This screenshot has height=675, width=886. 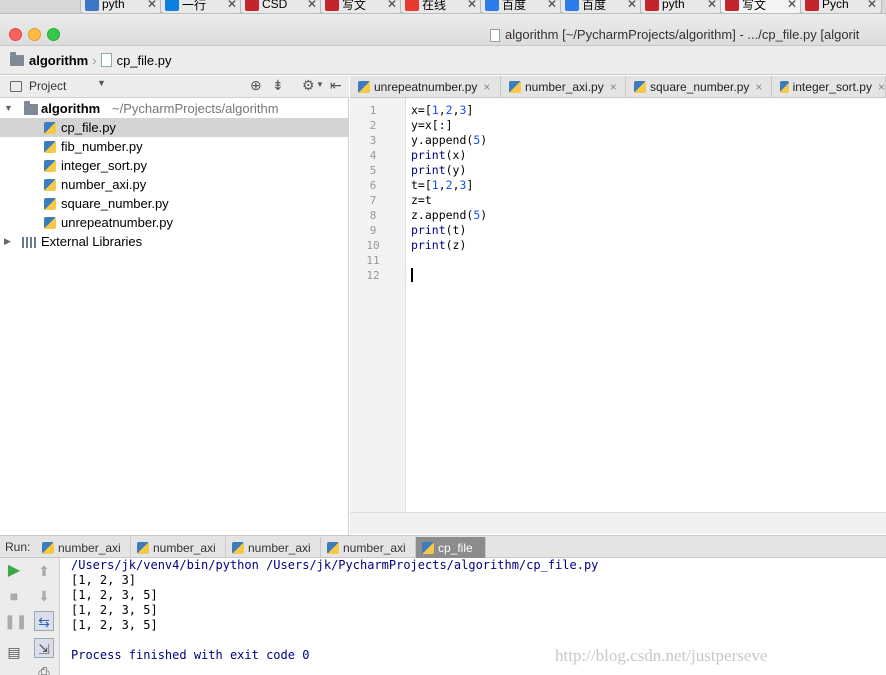 I want to click on browser-tab: 在线 ✕, so click(x=441, y=6).